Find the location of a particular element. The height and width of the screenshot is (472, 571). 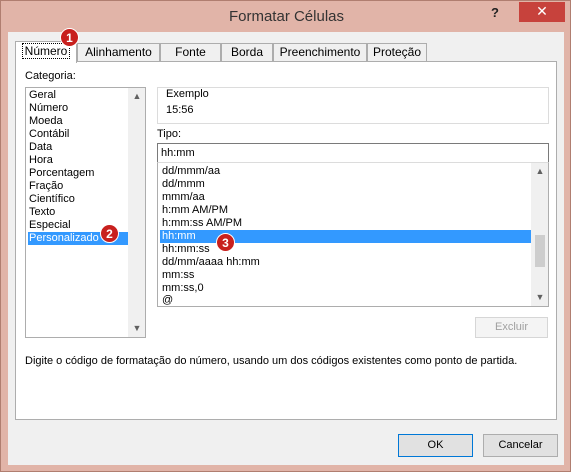

tab-alinhamento: Alinhamento is located at coordinates (118, 52).